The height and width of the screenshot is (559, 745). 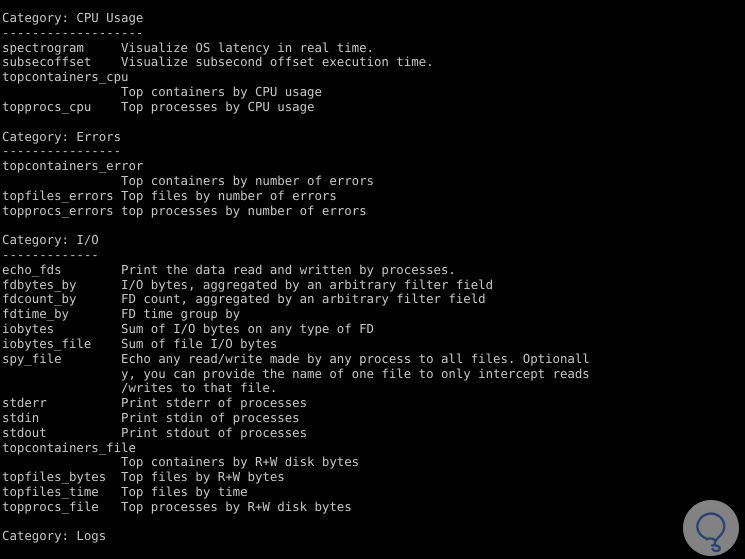 I want to click on terminal-line: topfiles_bytes Top files by R+W bytes, so click(x=143, y=477).